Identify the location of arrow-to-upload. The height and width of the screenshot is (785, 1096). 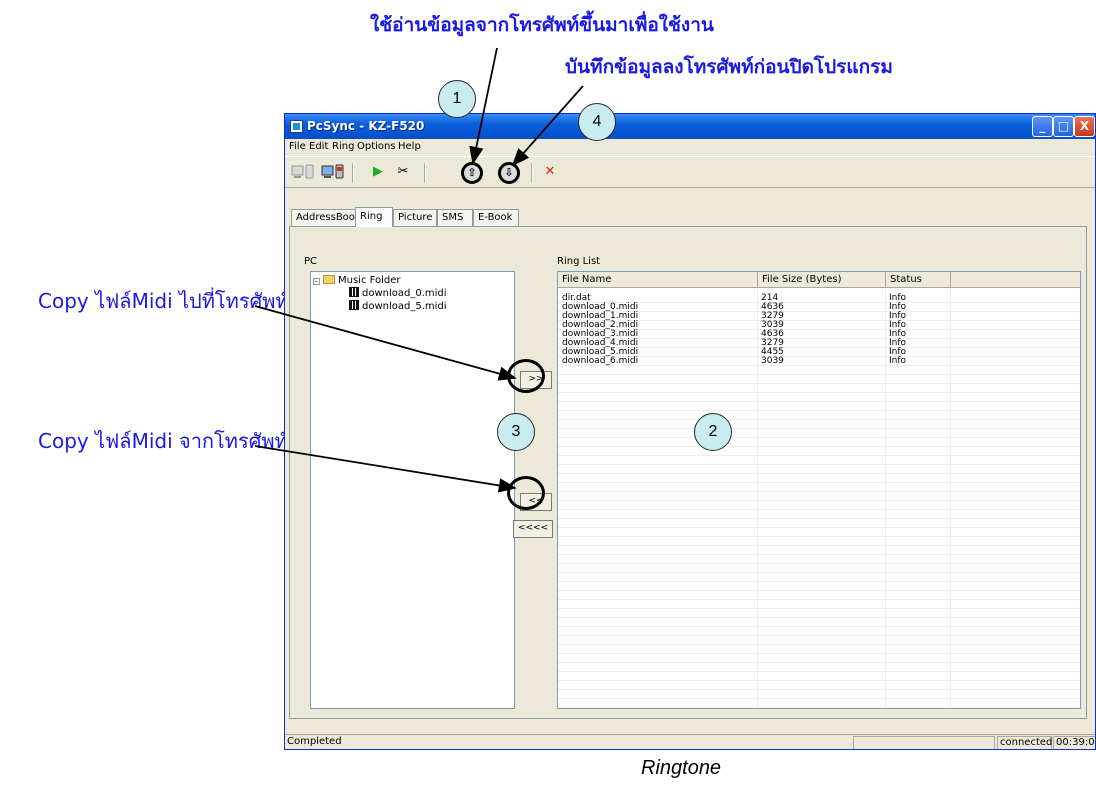
(483, 106).